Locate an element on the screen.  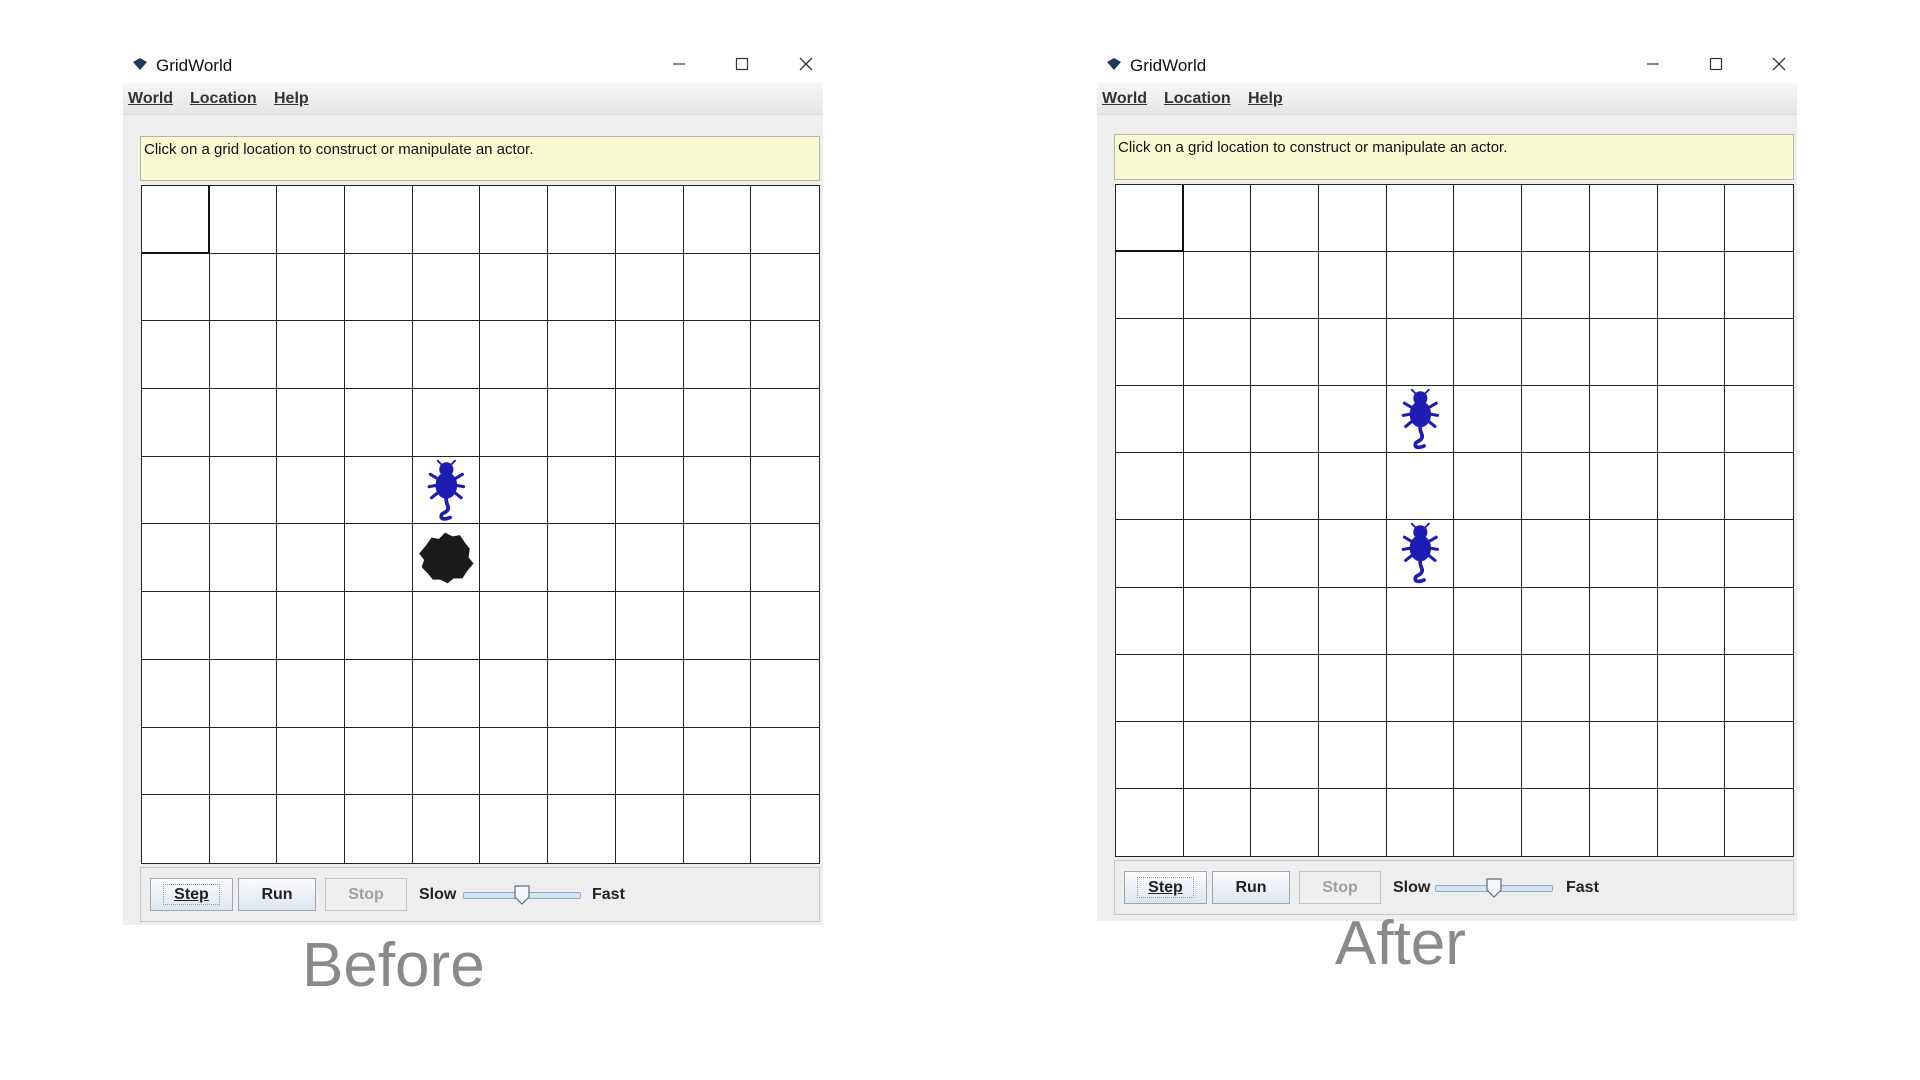
menu-world: World is located at coordinates (1124, 99).